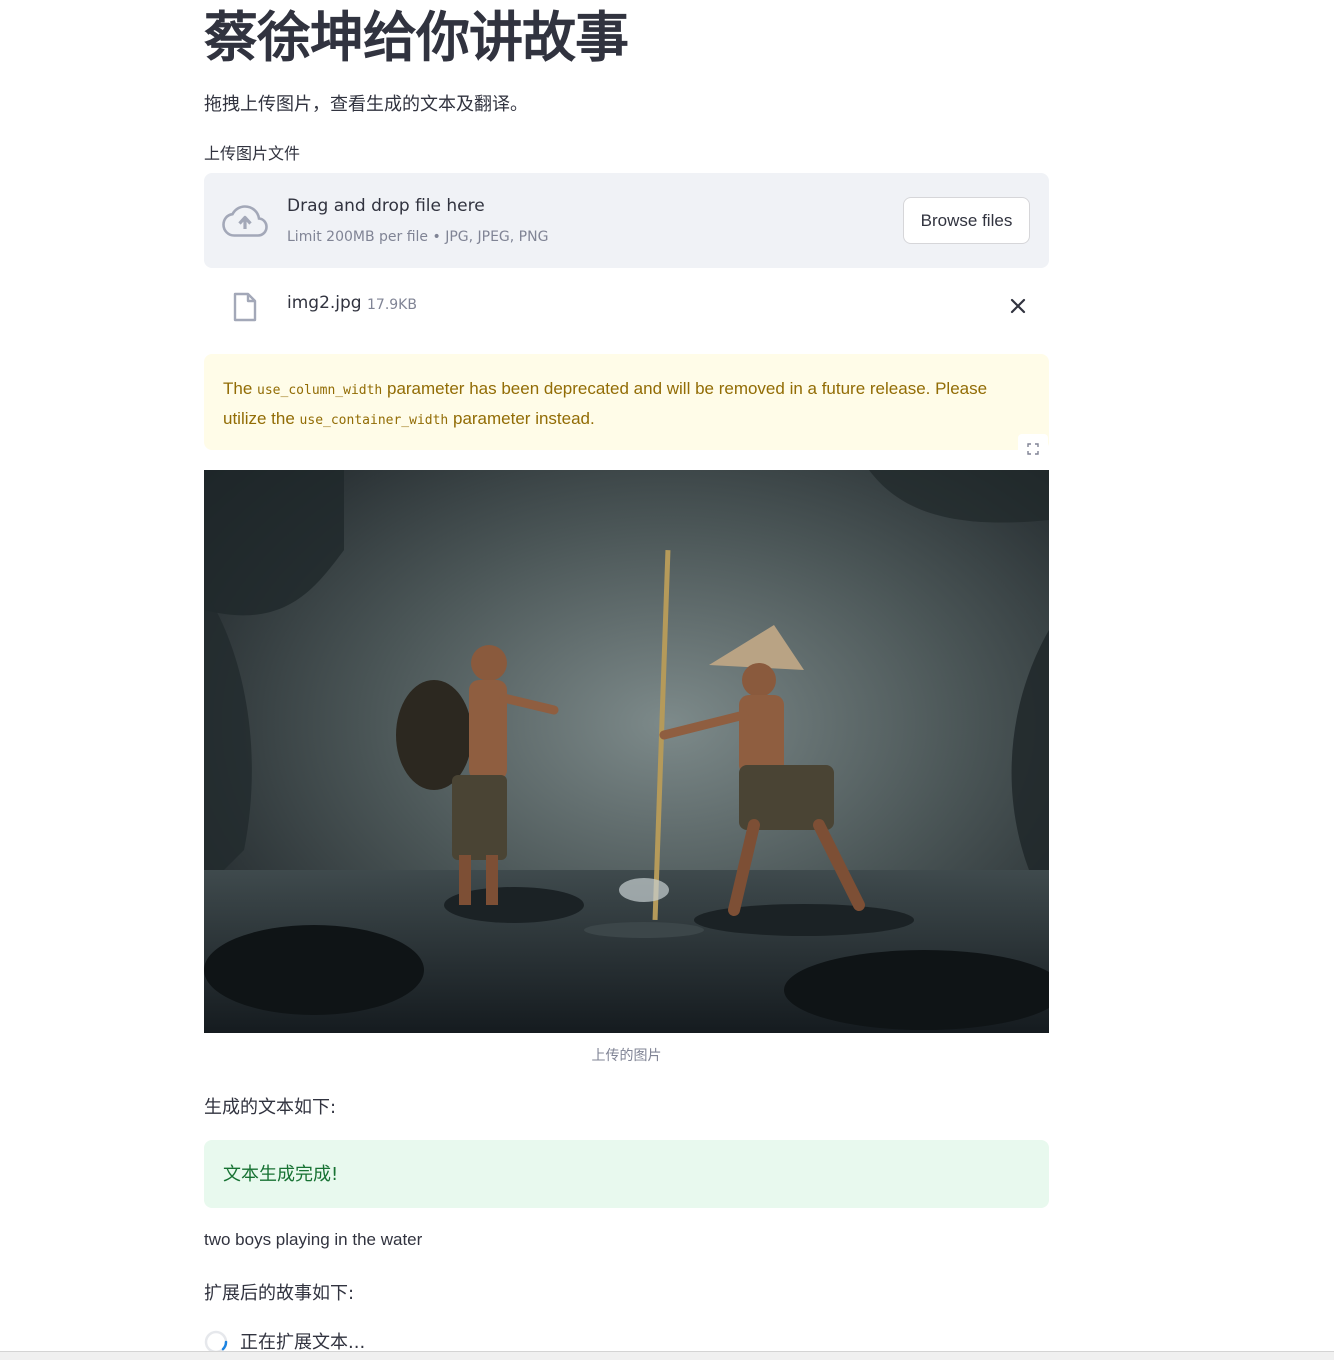  What do you see at coordinates (313, 1239) in the screenshot?
I see `generated-text: two boys playing in the water` at bounding box center [313, 1239].